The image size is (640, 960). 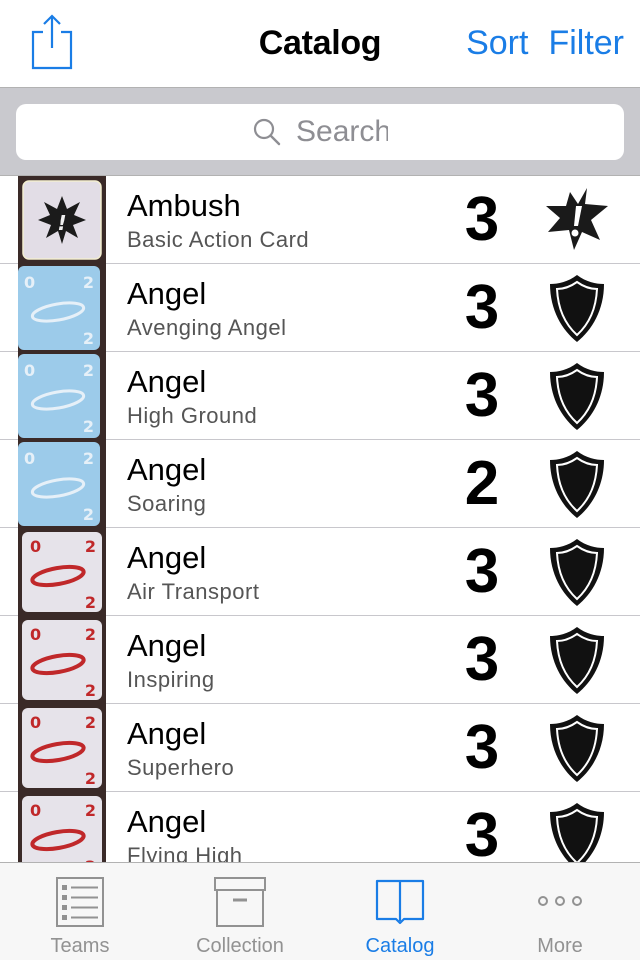 I want to click on list-item: 0 2 2 Angel Inspiring 3, so click(x=320, y=660).